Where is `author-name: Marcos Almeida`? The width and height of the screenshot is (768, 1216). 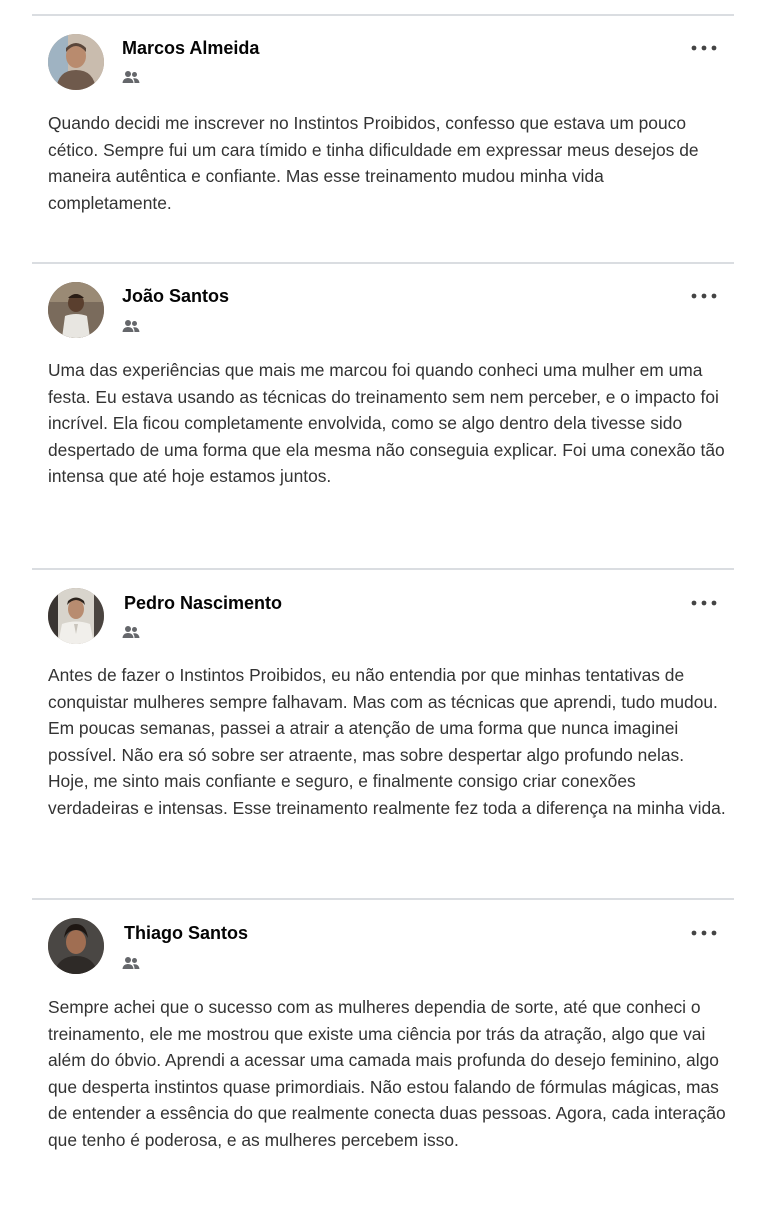 author-name: Marcos Almeida is located at coordinates (190, 48).